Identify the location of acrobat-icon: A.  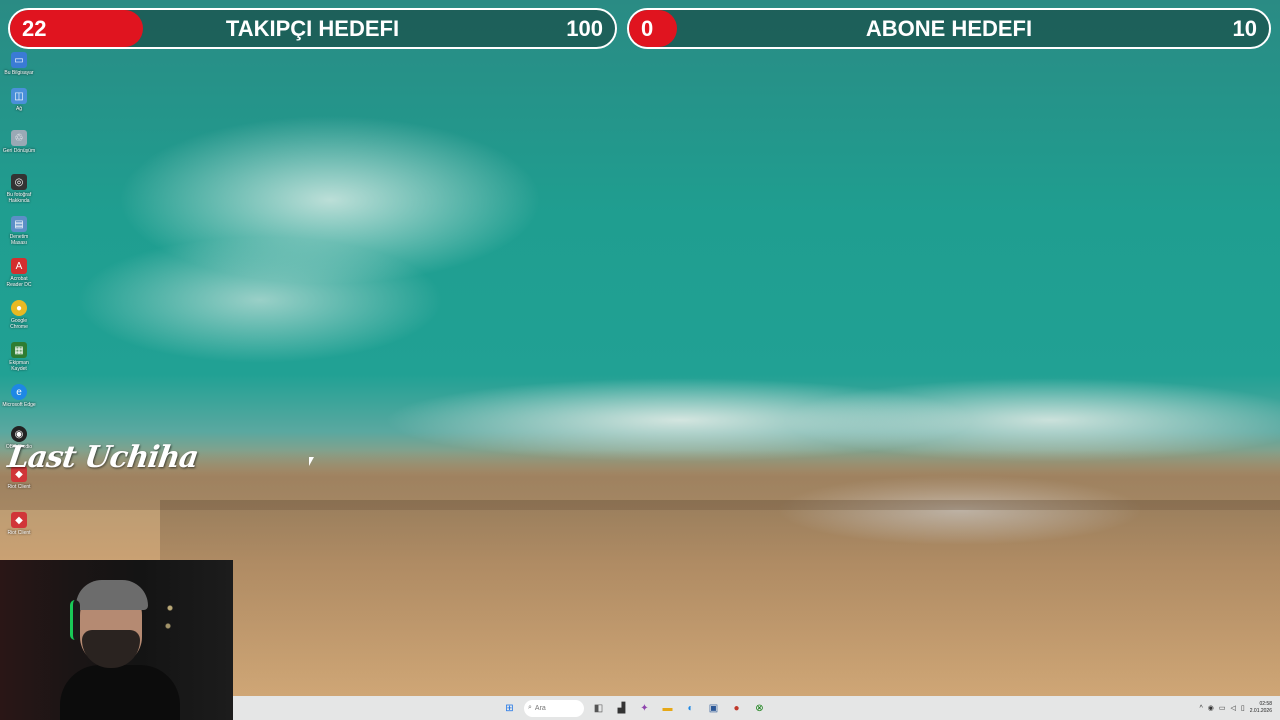
(19, 266).